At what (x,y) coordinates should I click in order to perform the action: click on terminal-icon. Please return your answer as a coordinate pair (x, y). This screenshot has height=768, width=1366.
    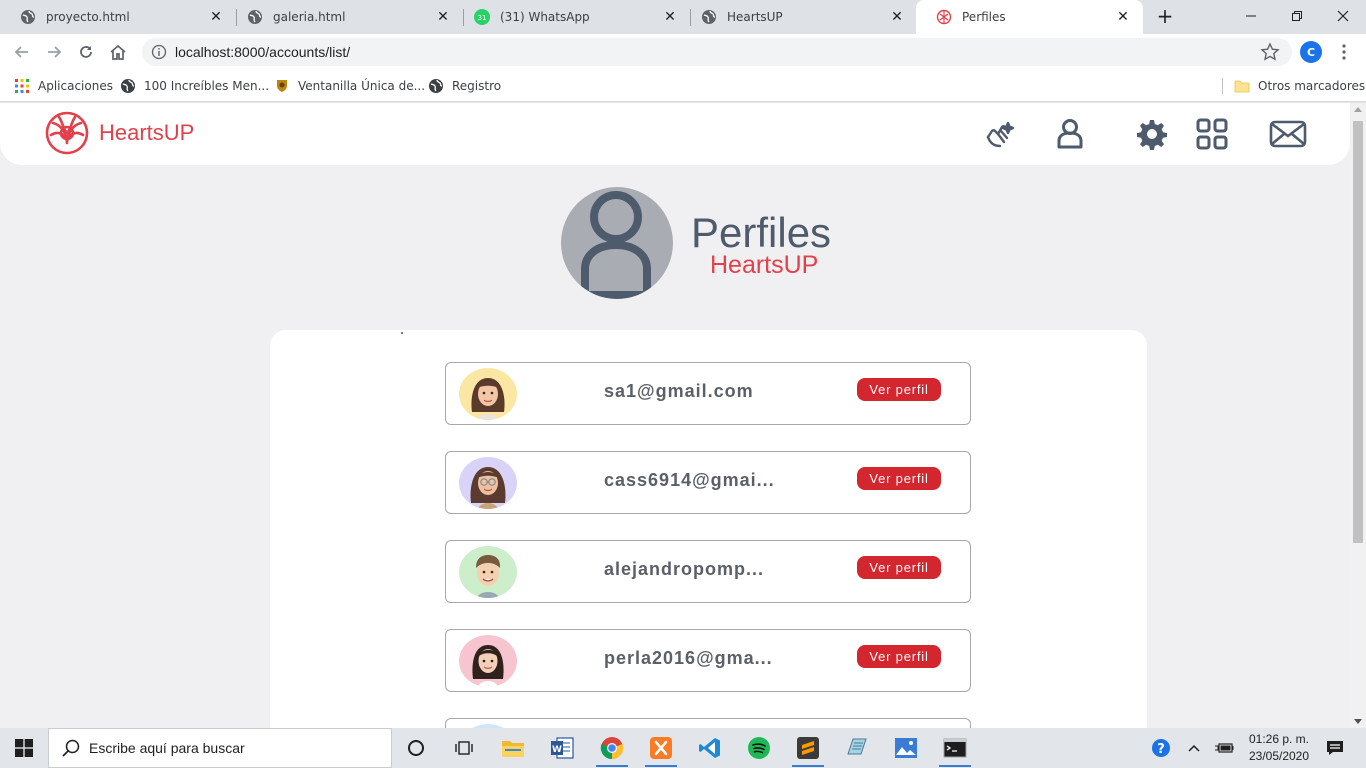
    Looking at the image, I should click on (955, 748).